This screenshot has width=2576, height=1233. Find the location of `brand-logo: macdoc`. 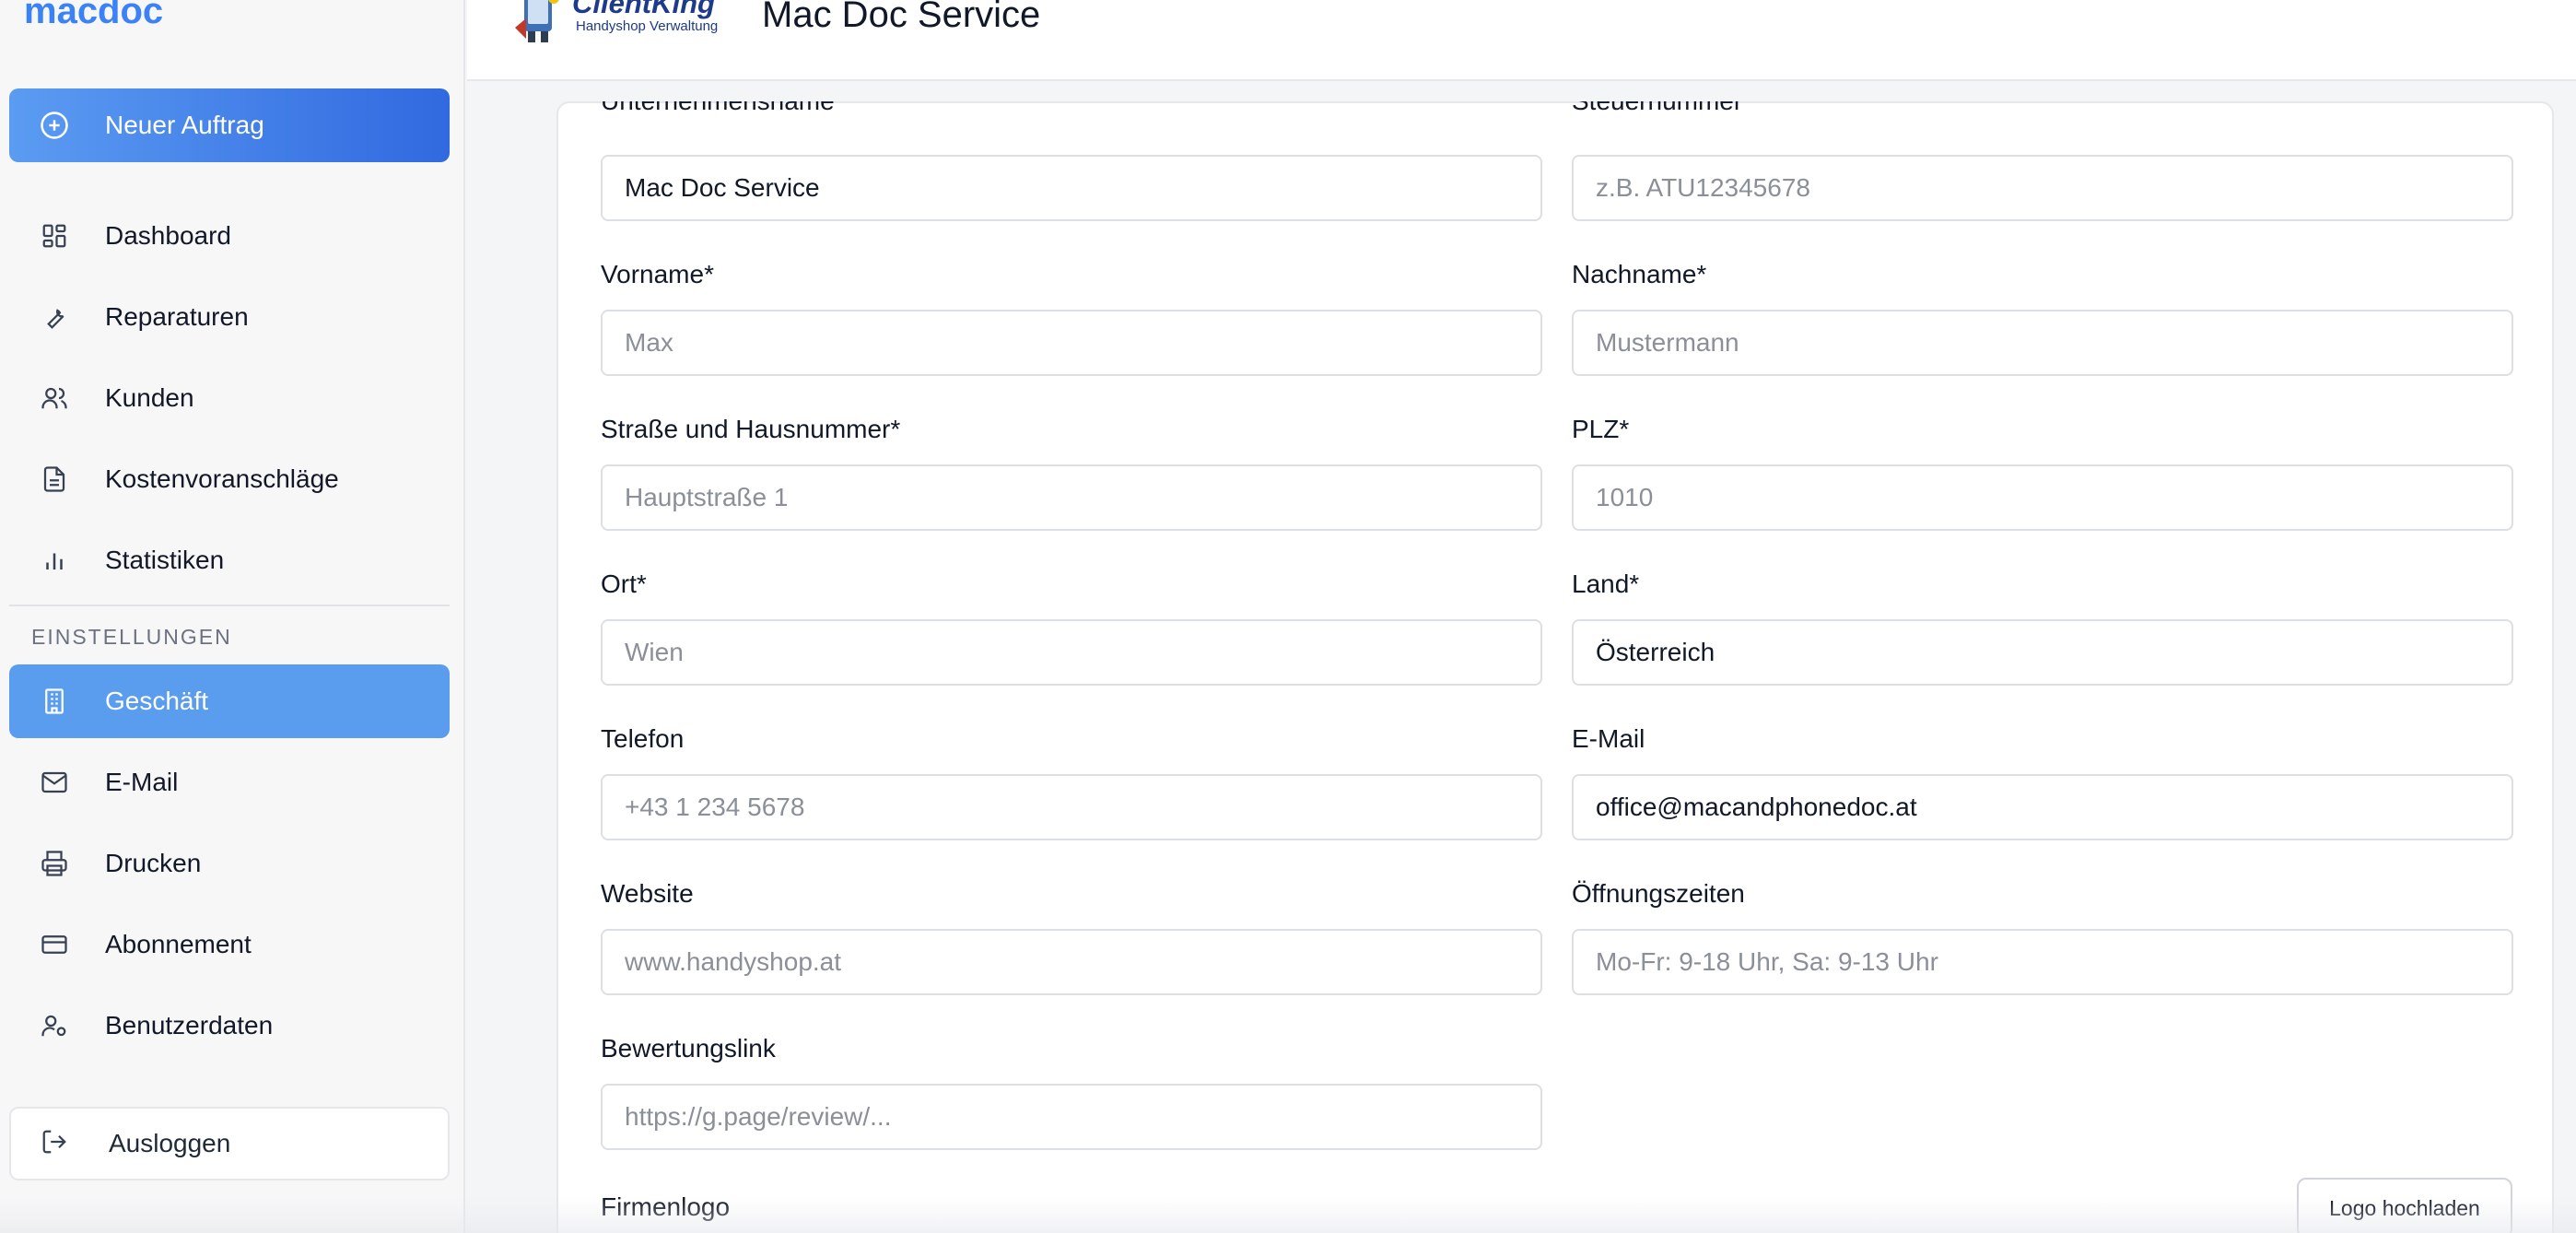

brand-logo: macdoc is located at coordinates (93, 16).